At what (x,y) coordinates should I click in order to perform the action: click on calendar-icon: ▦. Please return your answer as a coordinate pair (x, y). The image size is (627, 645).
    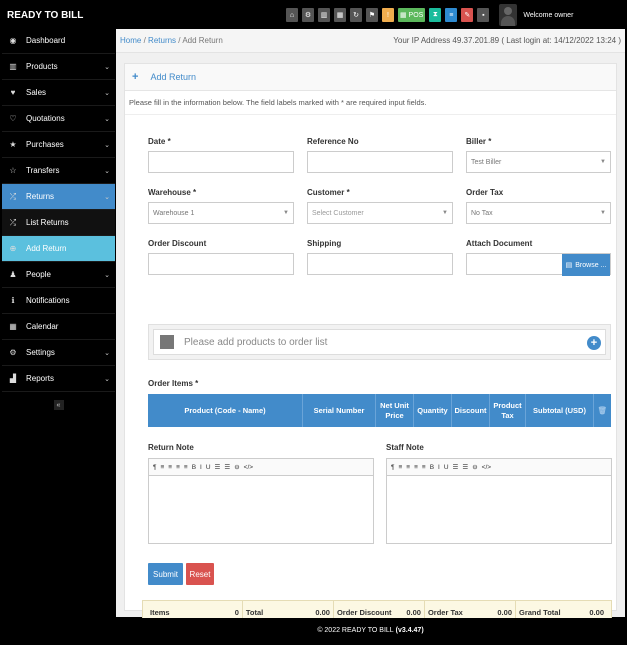
    Looking at the image, I should click on (340, 15).